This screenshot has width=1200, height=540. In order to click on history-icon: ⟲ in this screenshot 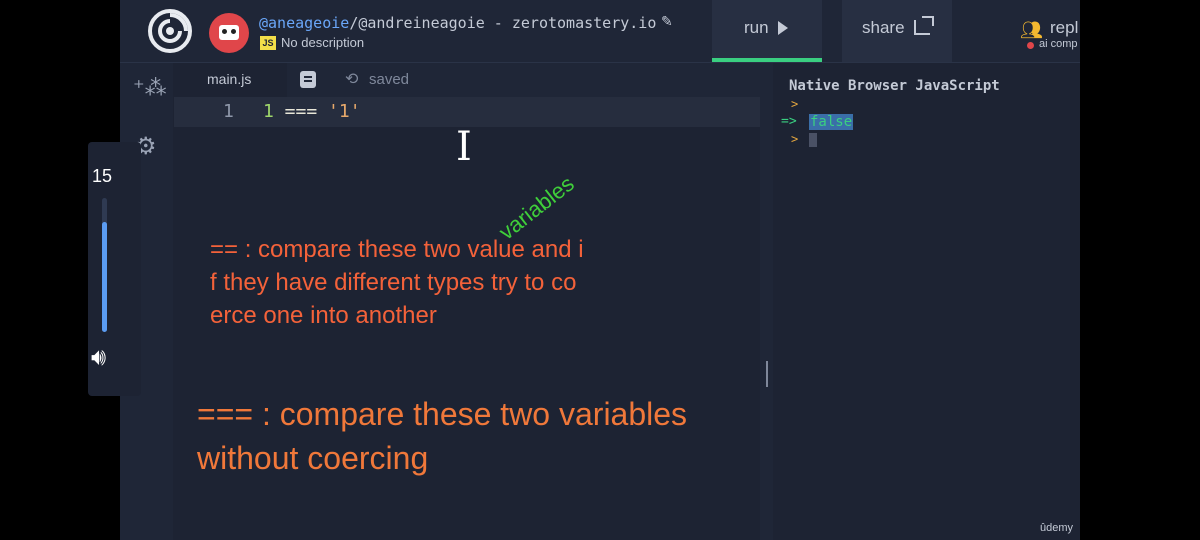, I will do `click(351, 79)`.